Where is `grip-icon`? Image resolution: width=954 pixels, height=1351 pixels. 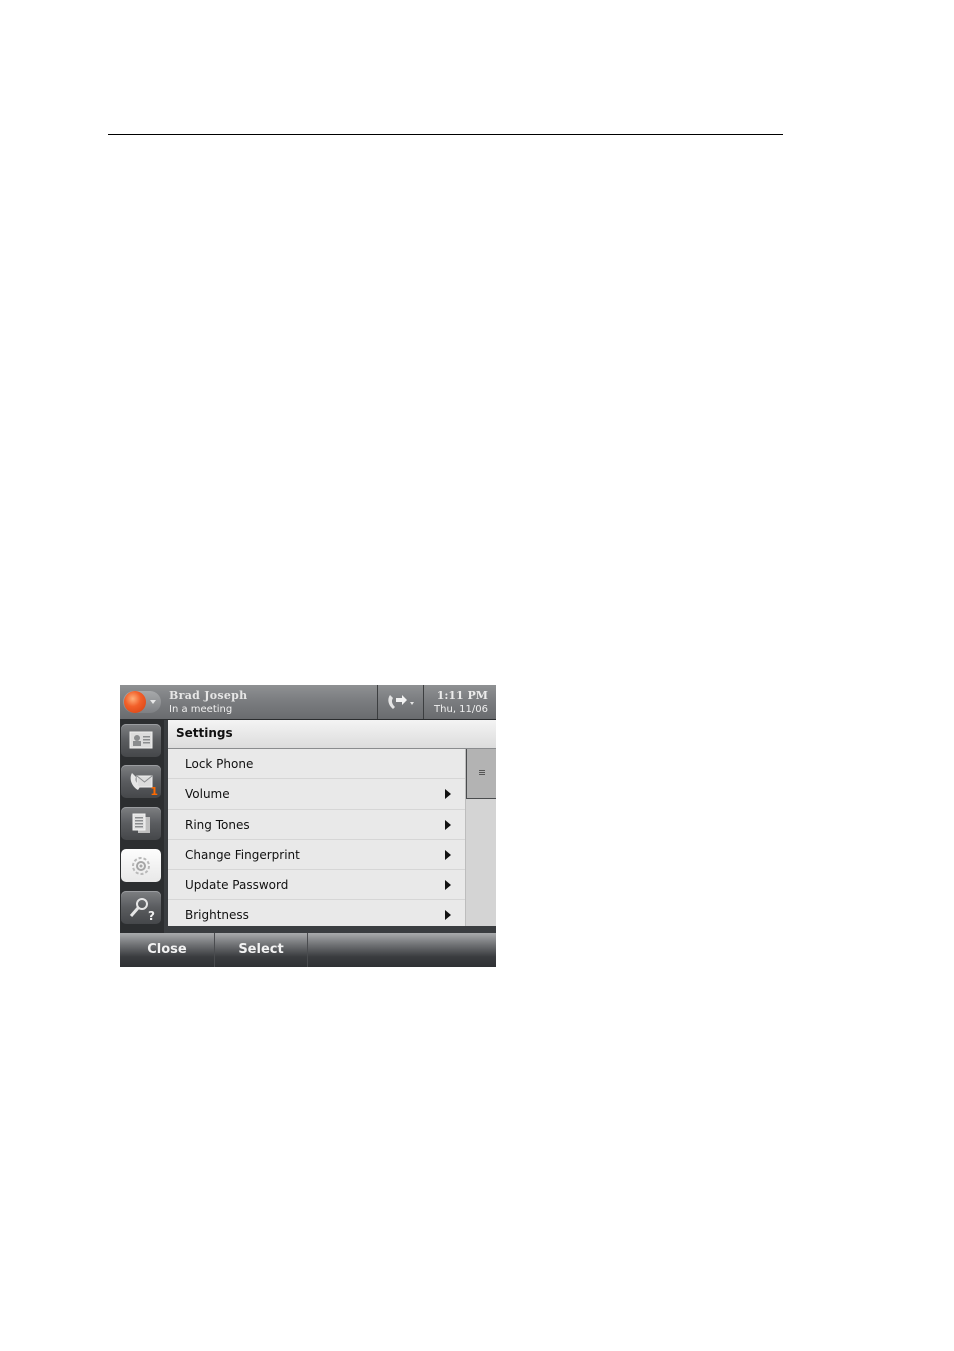 grip-icon is located at coordinates (482, 773).